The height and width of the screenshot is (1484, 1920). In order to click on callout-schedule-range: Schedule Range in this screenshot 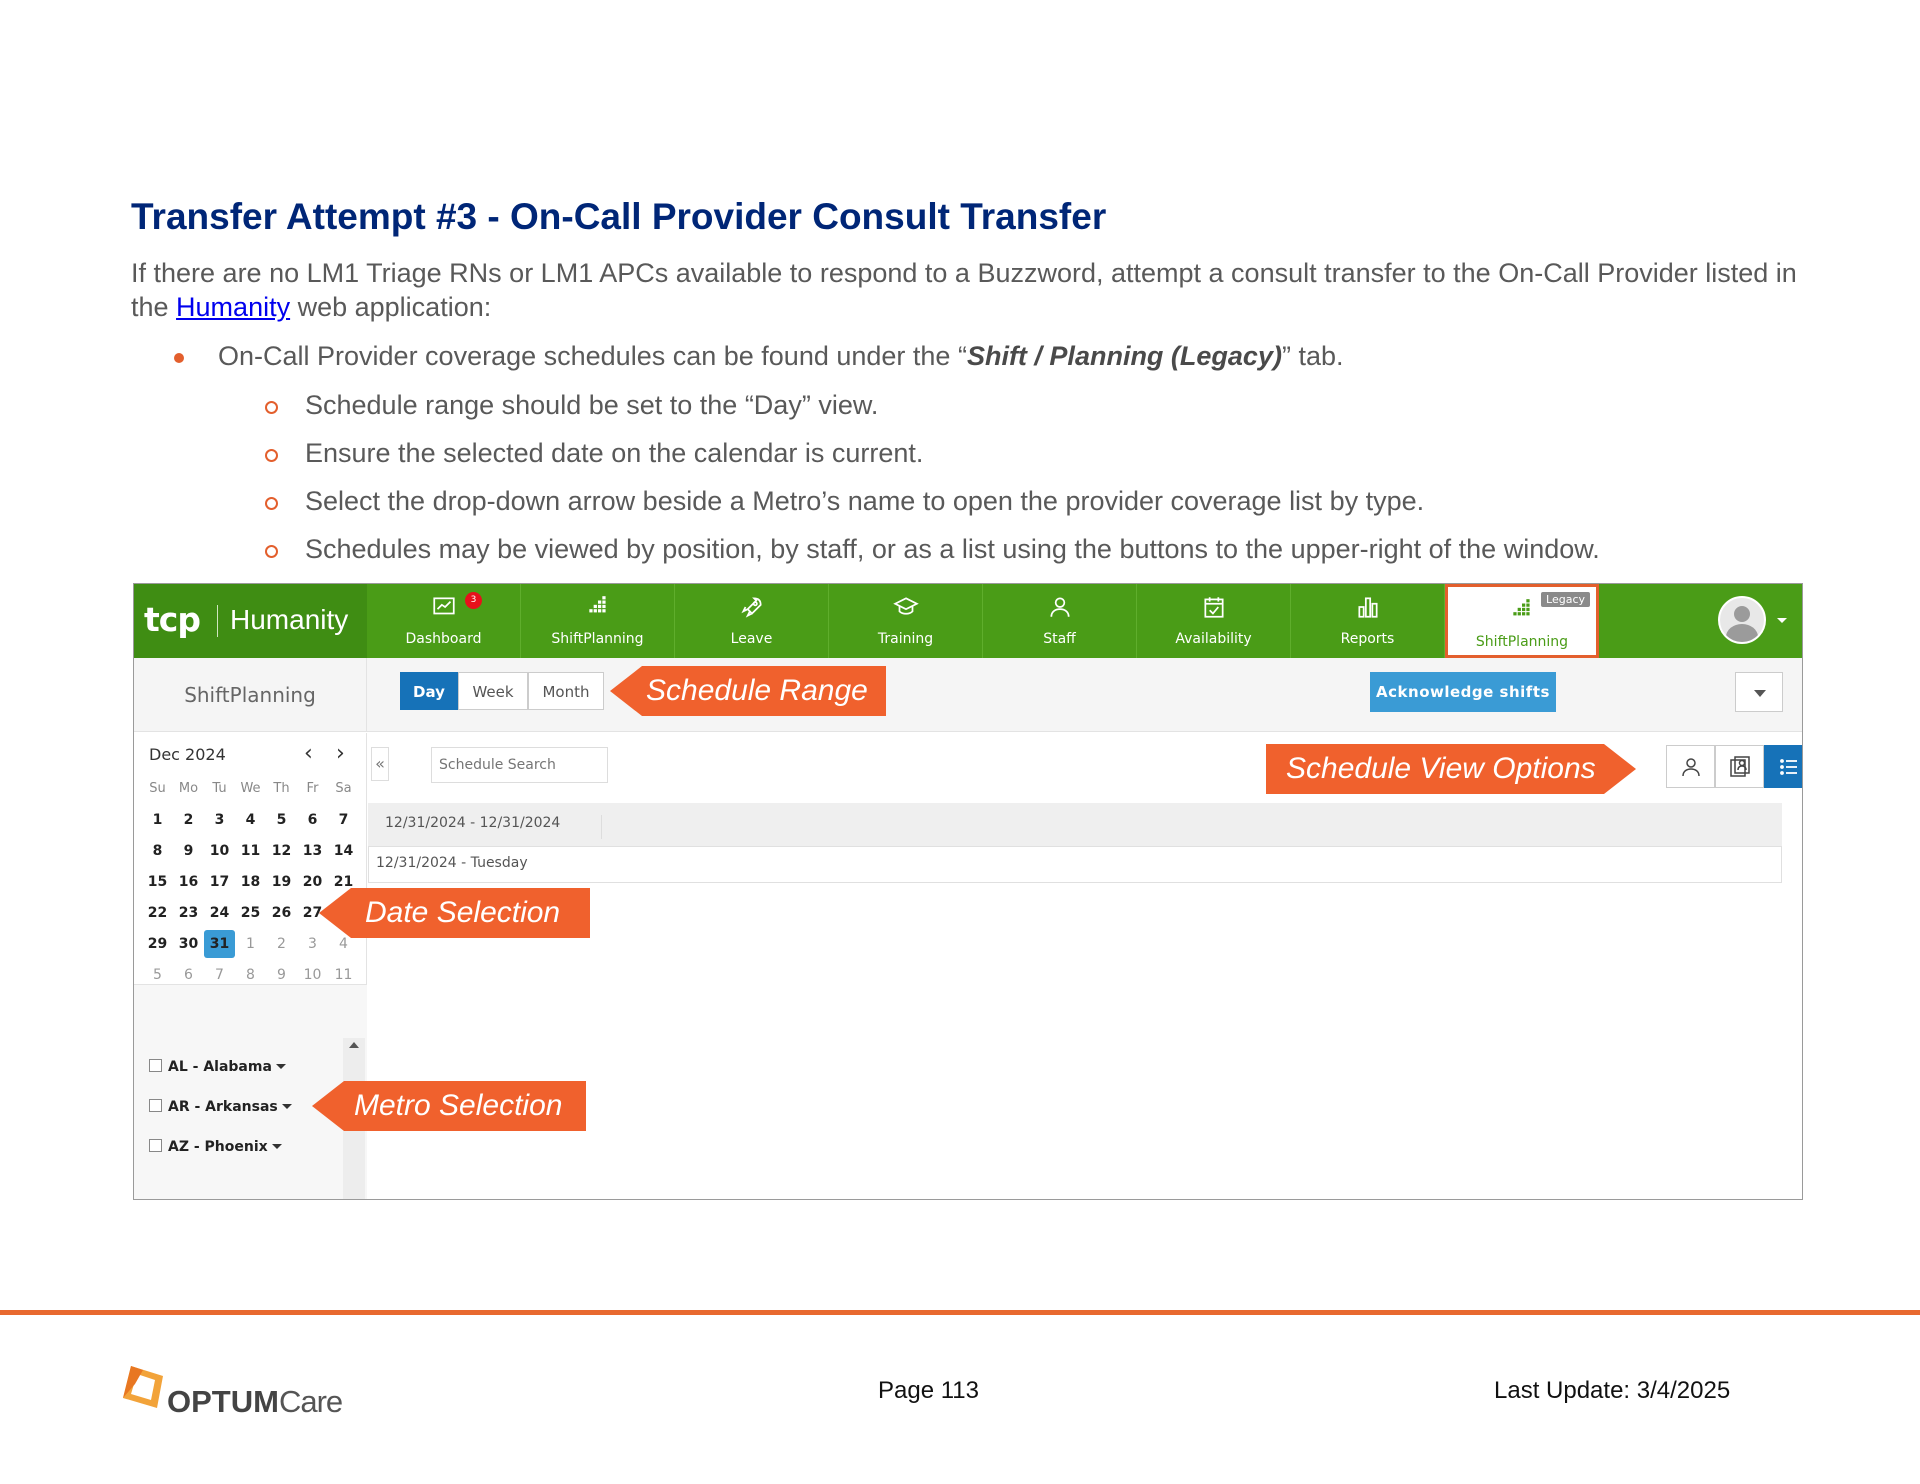, I will do `click(748, 691)`.